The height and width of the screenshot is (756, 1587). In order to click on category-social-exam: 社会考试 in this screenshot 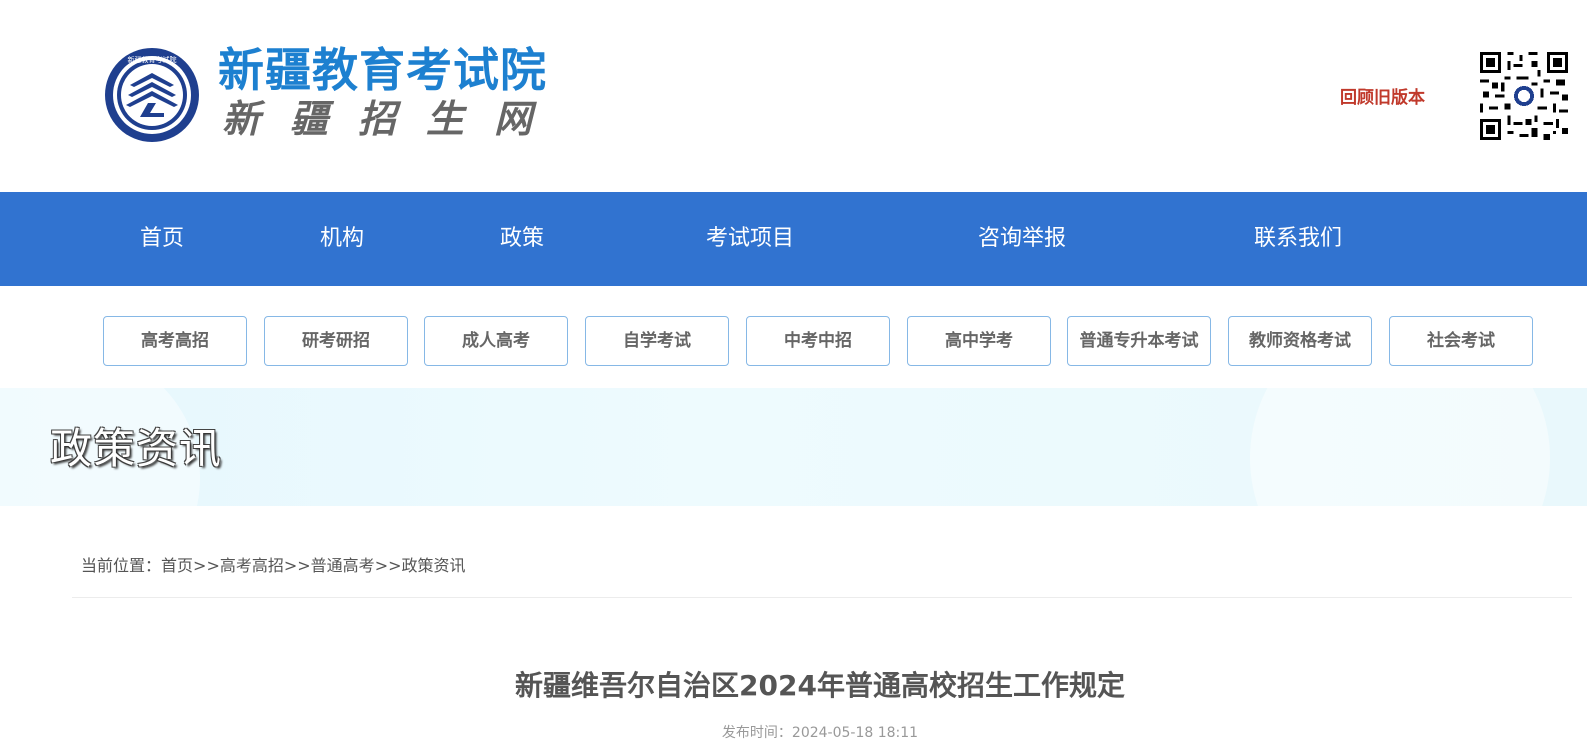, I will do `click(1461, 341)`.